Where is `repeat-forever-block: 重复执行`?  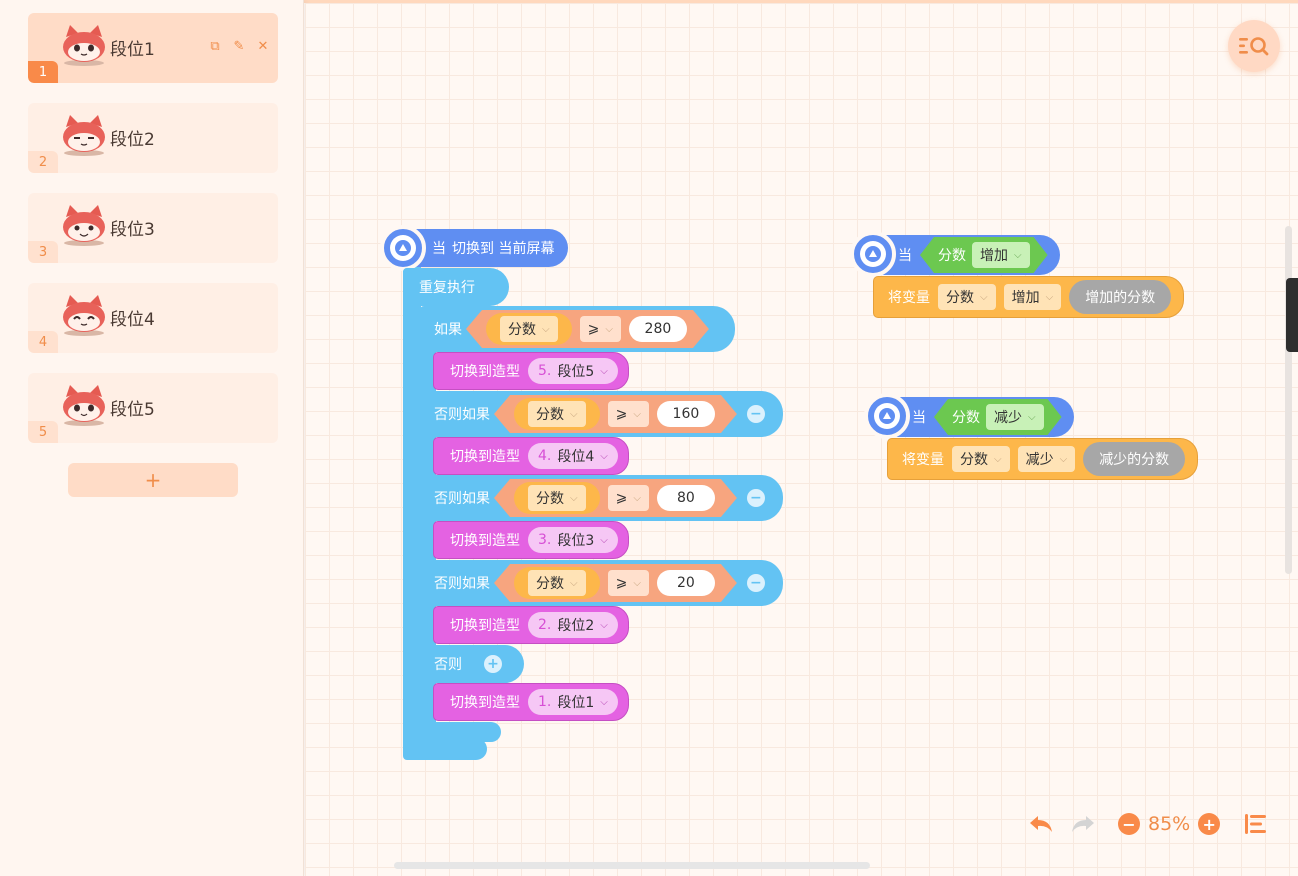 repeat-forever-block: 重复执行 is located at coordinates (456, 287).